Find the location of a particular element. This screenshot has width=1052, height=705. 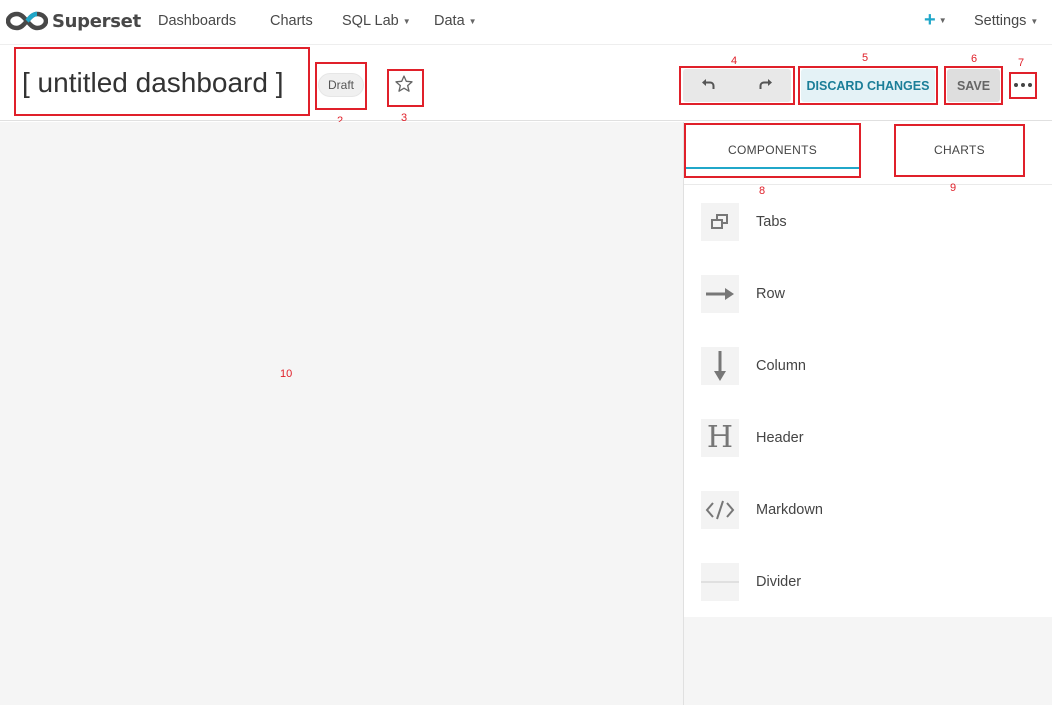

nav-charts-label: Charts is located at coordinates (291, 21).